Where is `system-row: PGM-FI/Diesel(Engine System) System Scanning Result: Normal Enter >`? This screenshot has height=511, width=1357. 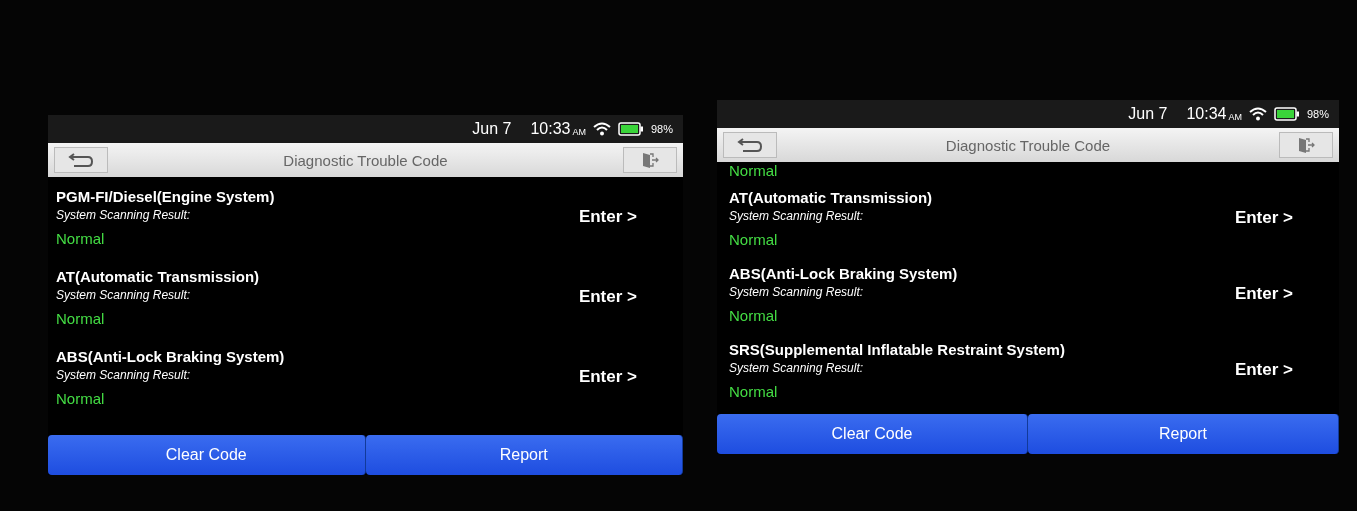
system-row: PGM-FI/Diesel(Engine System) System Scanning Result: Normal Enter > is located at coordinates (346, 217).